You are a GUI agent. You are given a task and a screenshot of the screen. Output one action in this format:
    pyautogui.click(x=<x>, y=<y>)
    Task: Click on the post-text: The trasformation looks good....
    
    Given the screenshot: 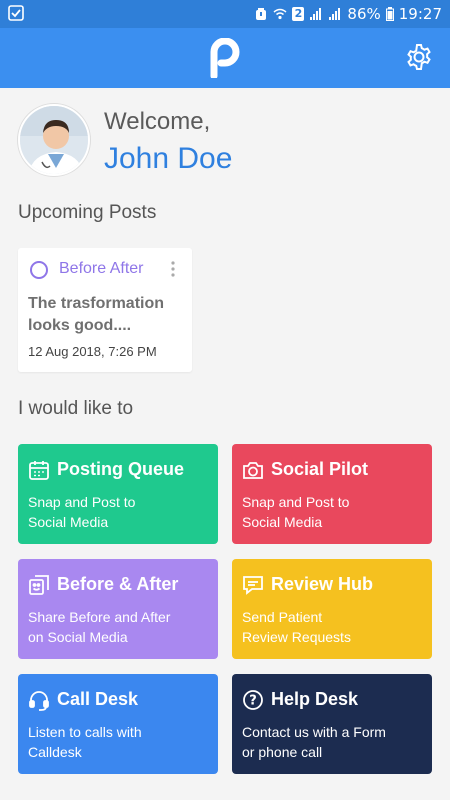 What is the action you would take?
    pyautogui.click(x=96, y=314)
    